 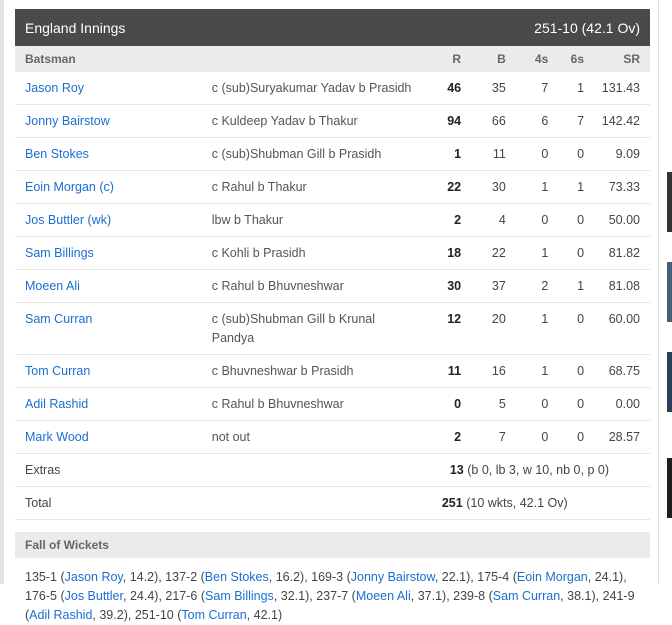 I want to click on player-link: Jos Buttler (wk), so click(x=68, y=220).